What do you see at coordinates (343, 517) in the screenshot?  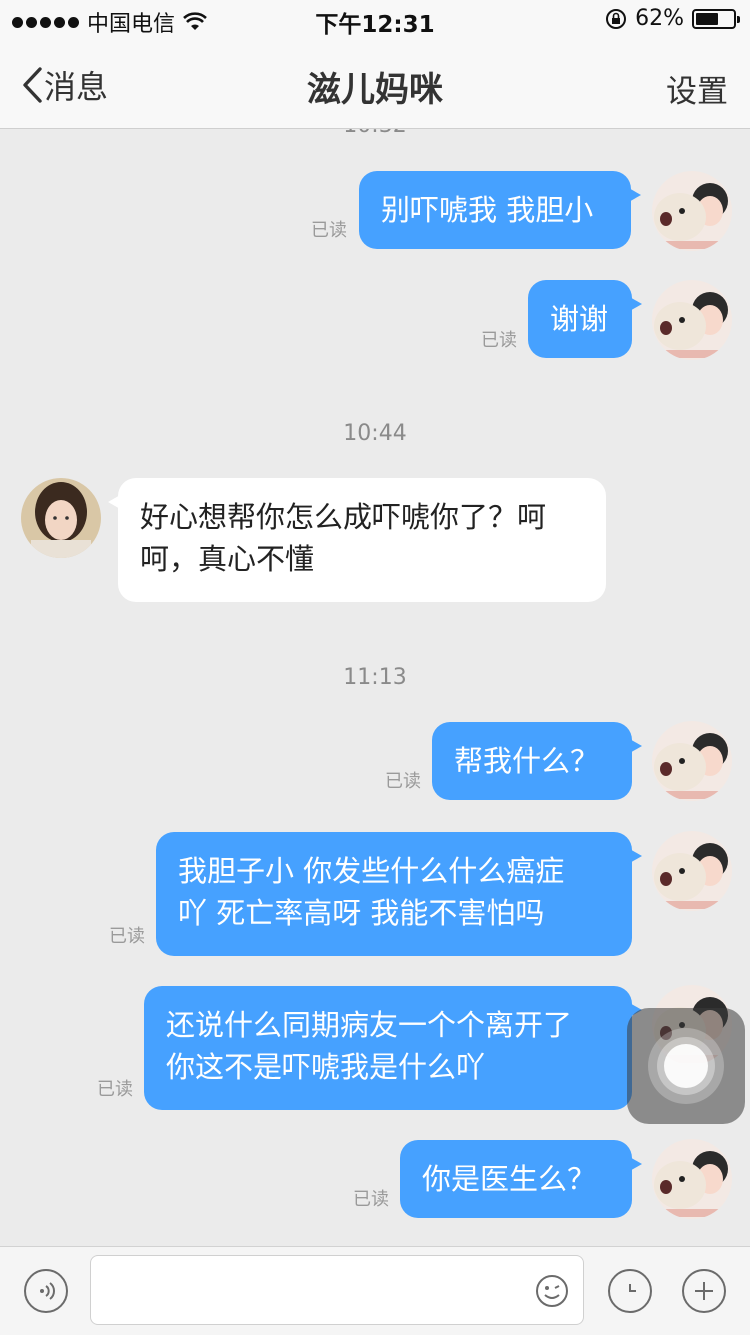 I see `message-line: 好心想帮你怎么成吓唬你了？呵` at bounding box center [343, 517].